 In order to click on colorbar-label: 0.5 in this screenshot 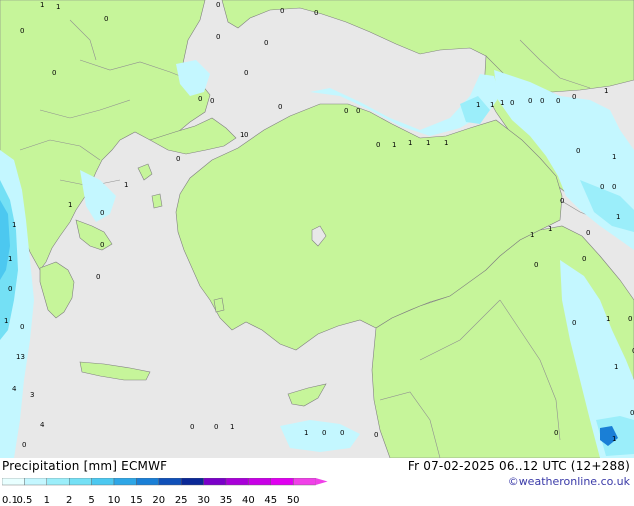, I will do `click(24, 500)`.